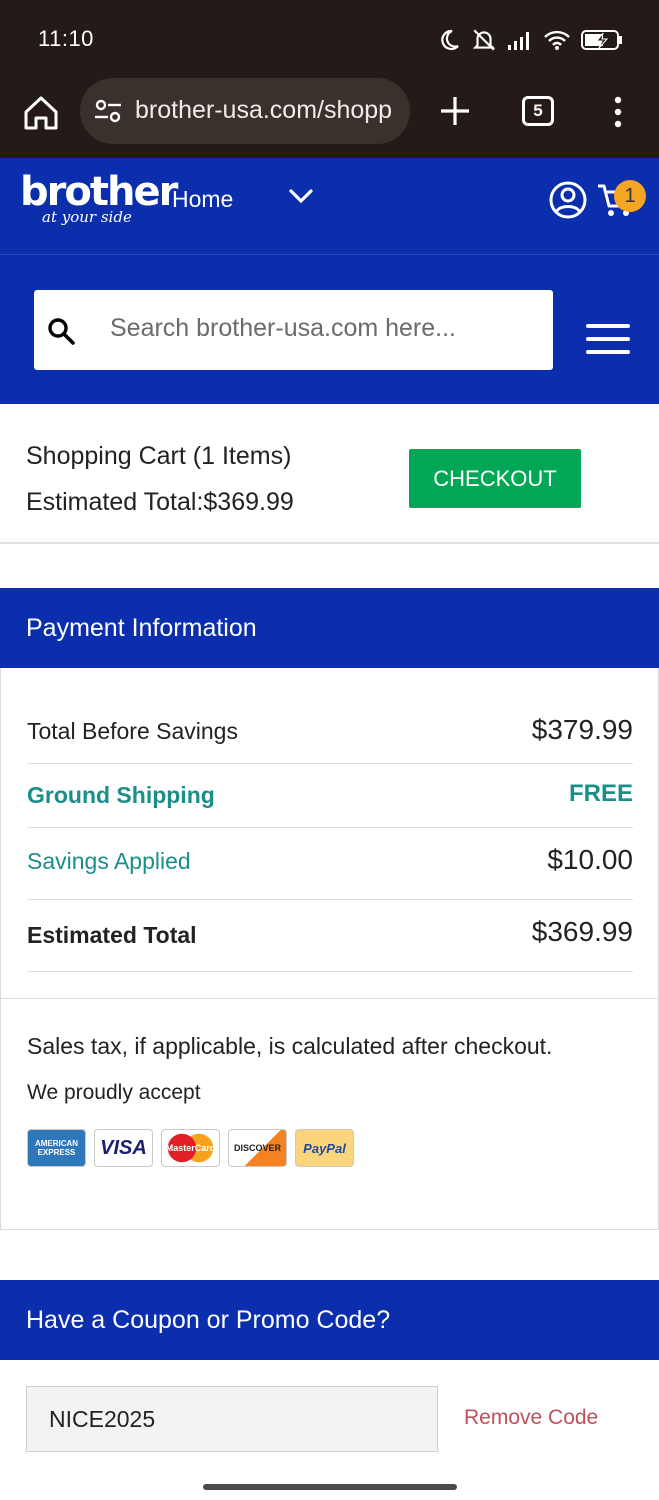 This screenshot has width=659, height=1500. I want to click on more-menu-icon, so click(618, 112).